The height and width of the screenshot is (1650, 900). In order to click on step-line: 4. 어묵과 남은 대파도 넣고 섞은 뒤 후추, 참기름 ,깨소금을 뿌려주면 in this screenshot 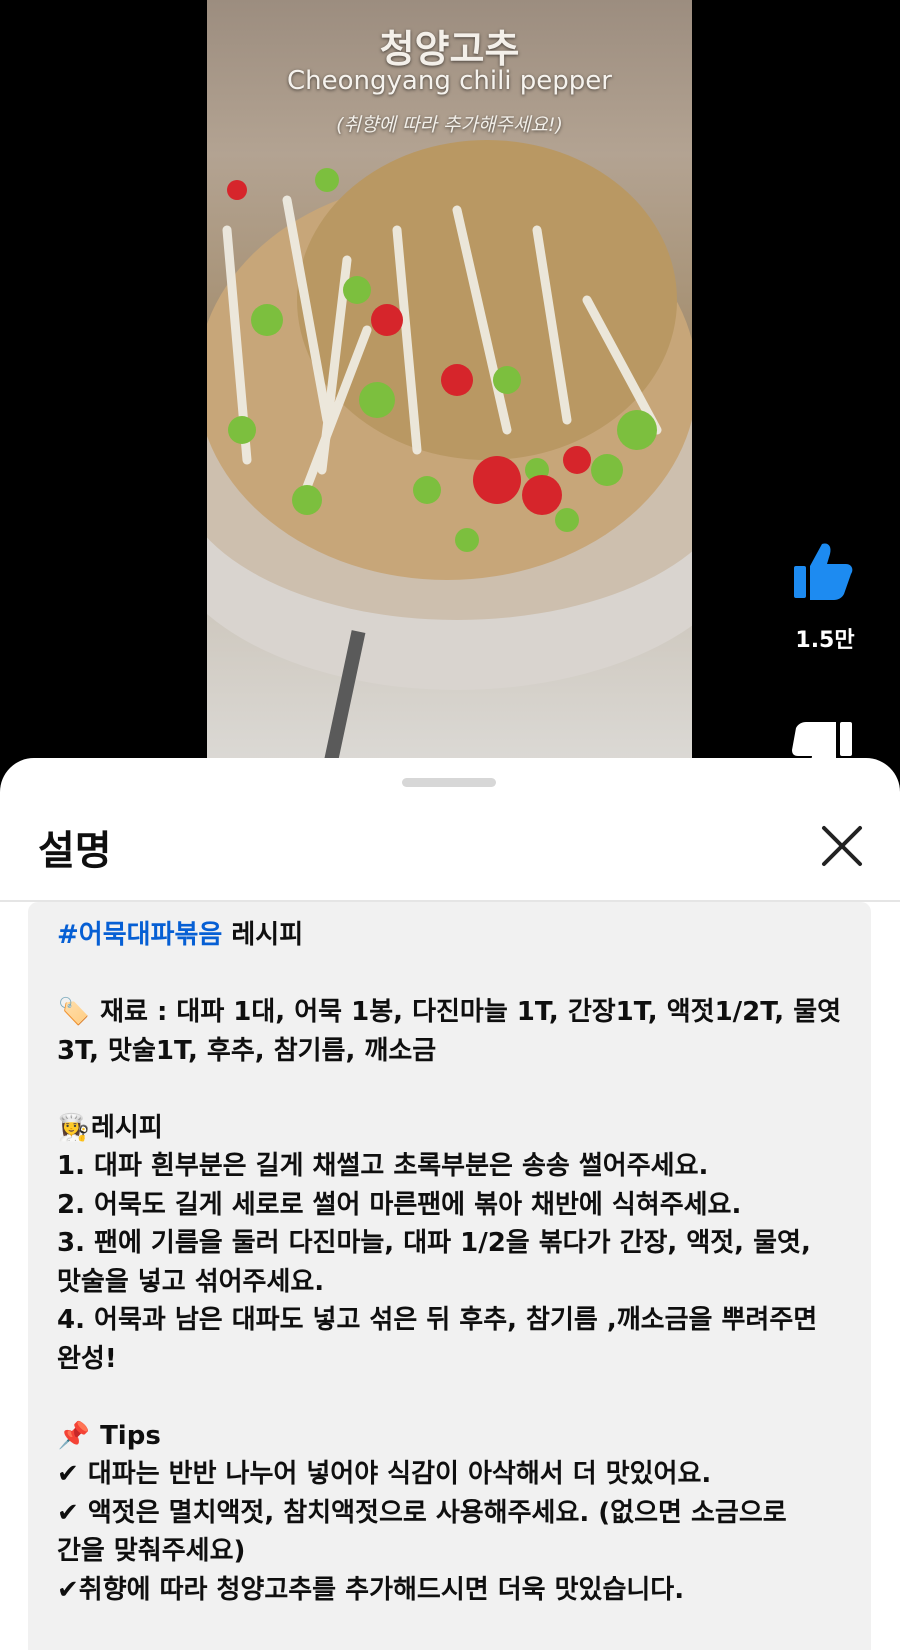, I will do `click(437, 1320)`.